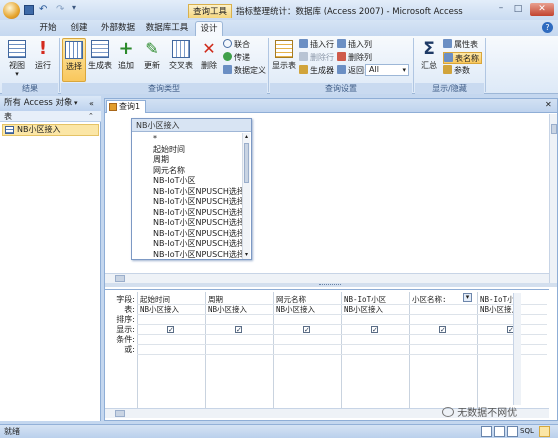 The height and width of the screenshot is (438, 558). What do you see at coordinates (43, 9) in the screenshot?
I see `undo-icon: ↶` at bounding box center [43, 9].